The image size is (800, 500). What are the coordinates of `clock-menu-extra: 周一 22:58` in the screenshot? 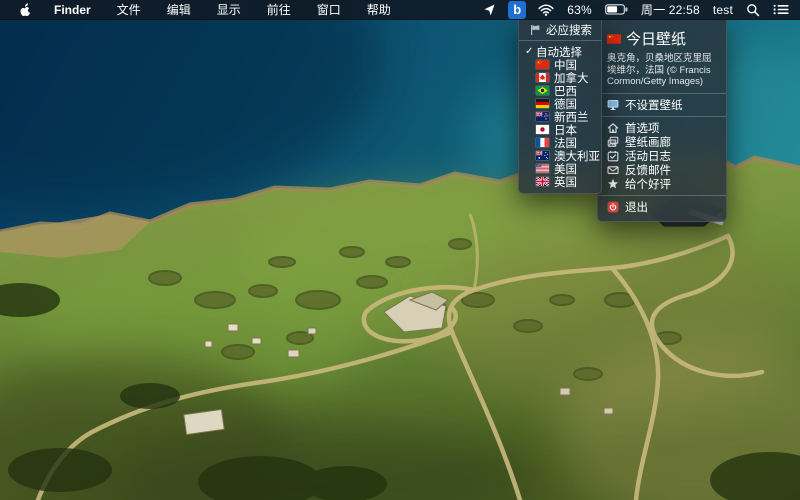 It's located at (670, 10).